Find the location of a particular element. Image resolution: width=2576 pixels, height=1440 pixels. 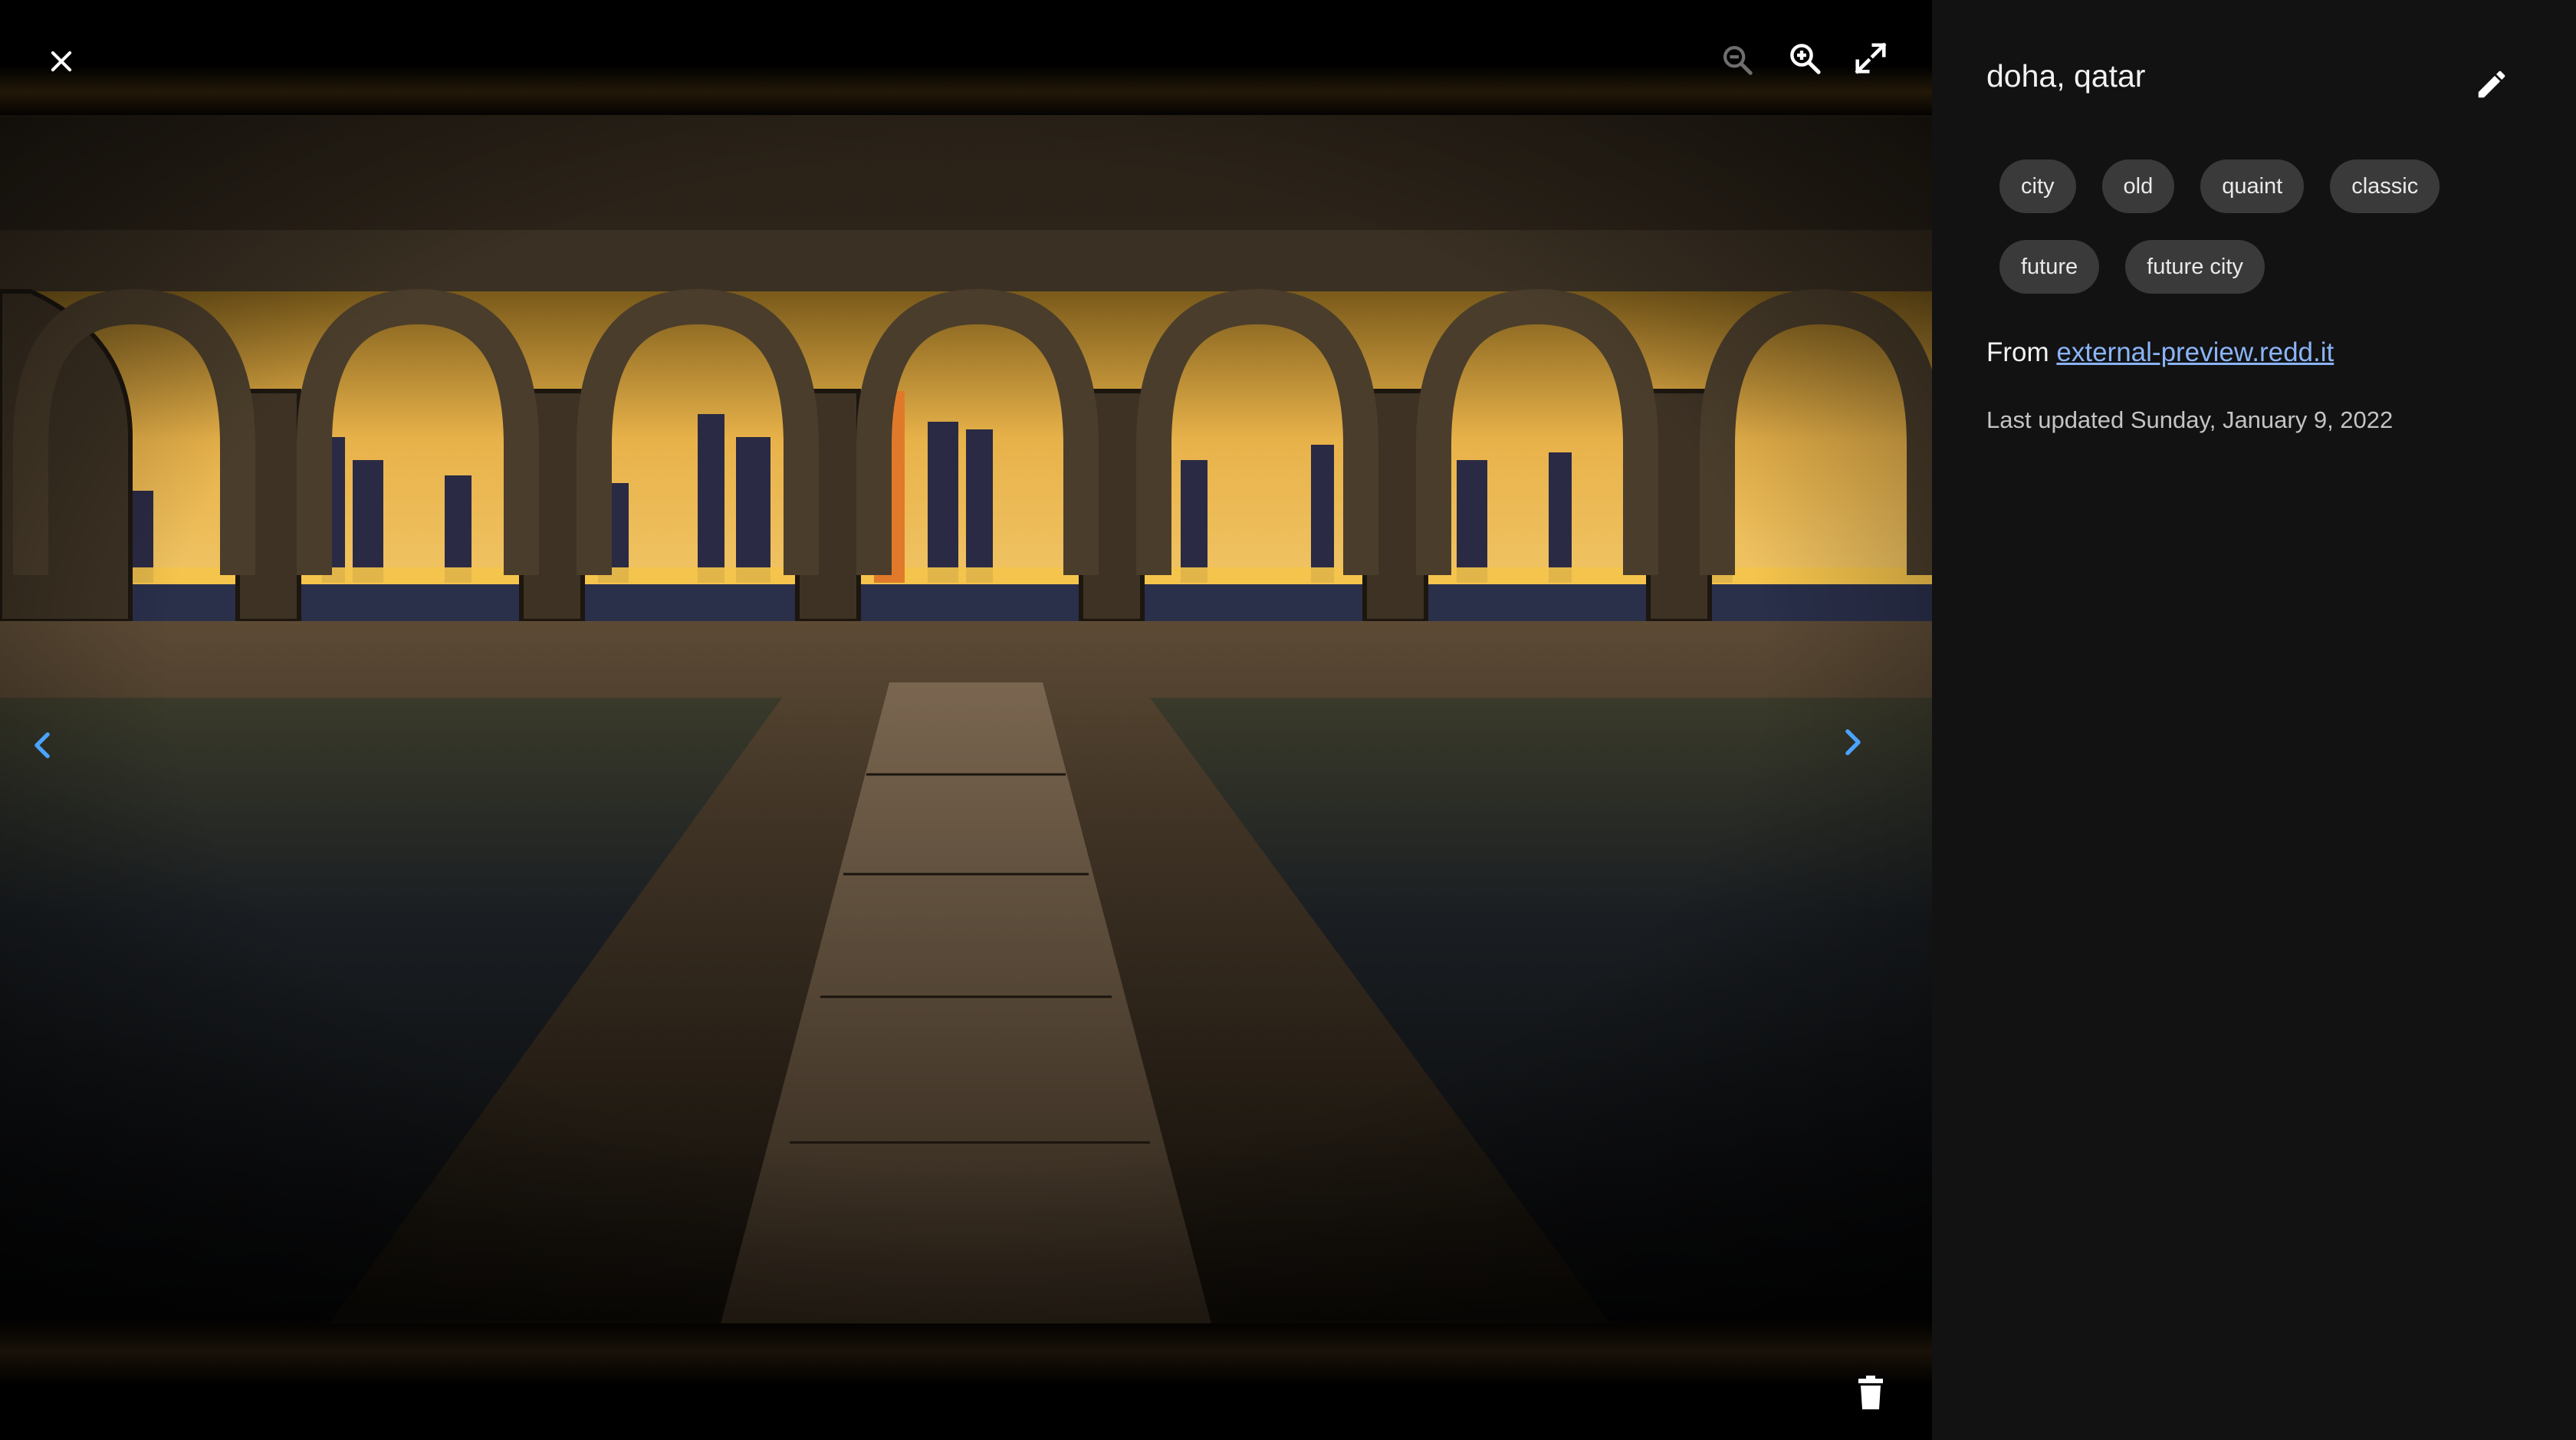

chevron-left-icon is located at coordinates (42, 745).